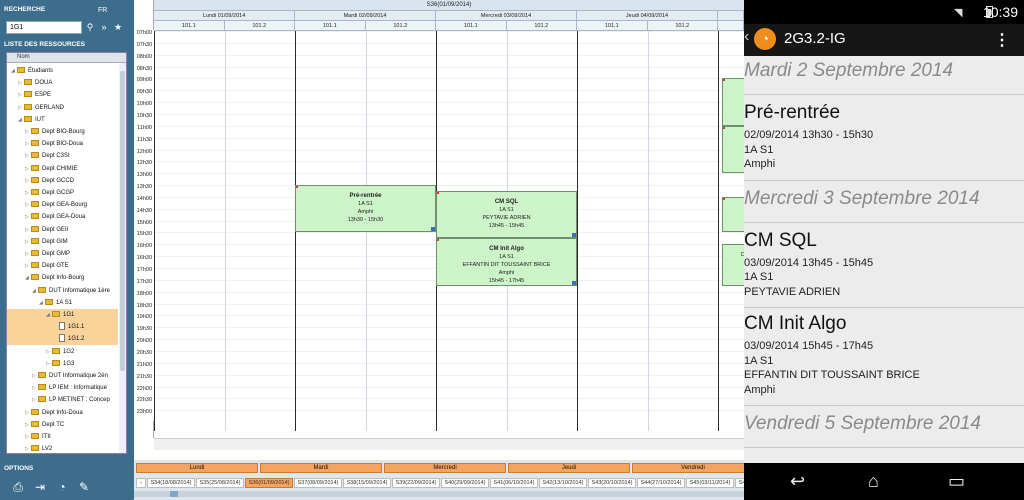  I want to click on tree-item: ▷ Dept Info-Doua, so click(62, 413).